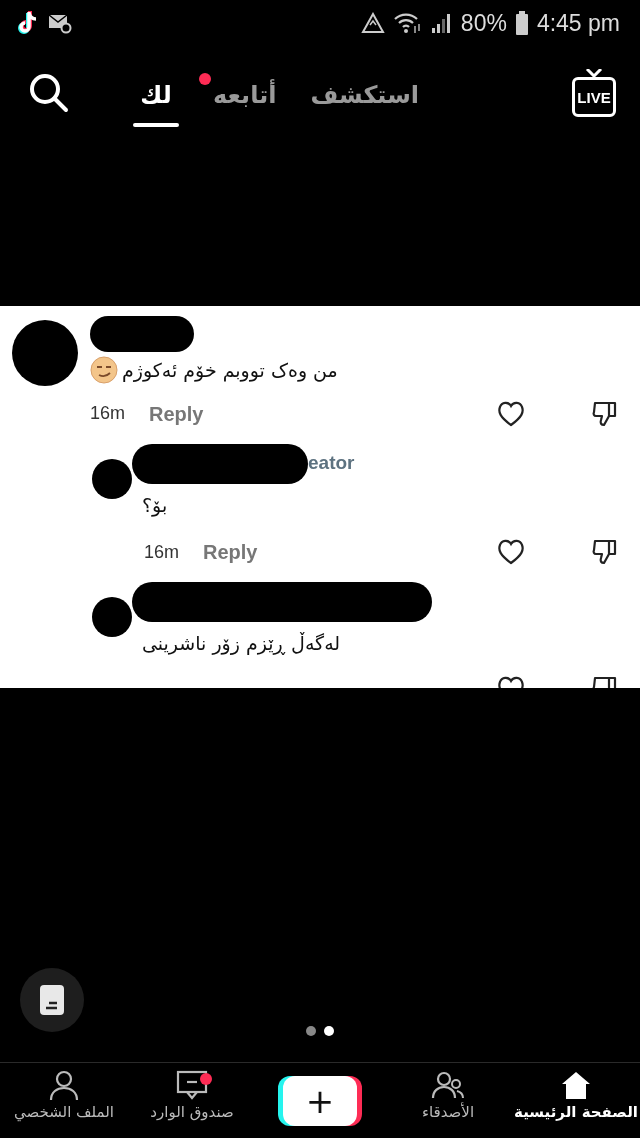 Image resolution: width=640 pixels, height=1138 pixels. Describe the element at coordinates (594, 97) in the screenshot. I see `live-button: LIVE` at that location.